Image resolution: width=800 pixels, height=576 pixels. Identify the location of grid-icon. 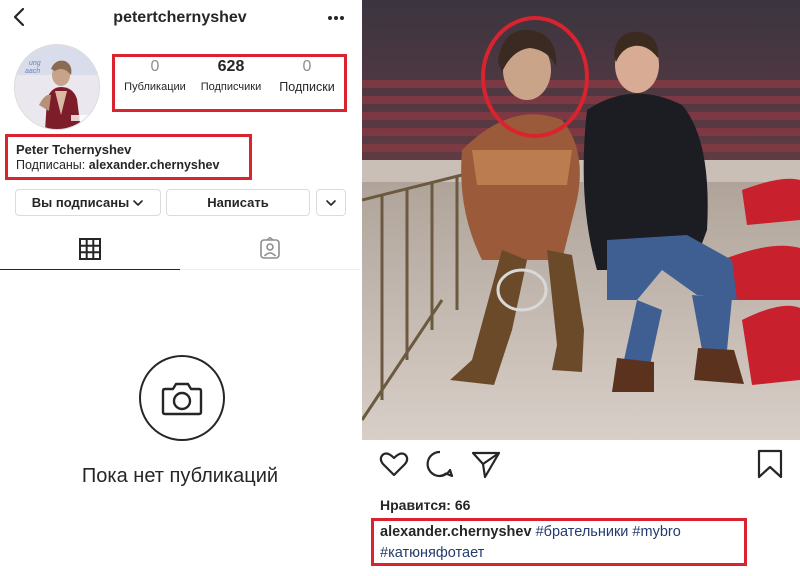
(90, 248).